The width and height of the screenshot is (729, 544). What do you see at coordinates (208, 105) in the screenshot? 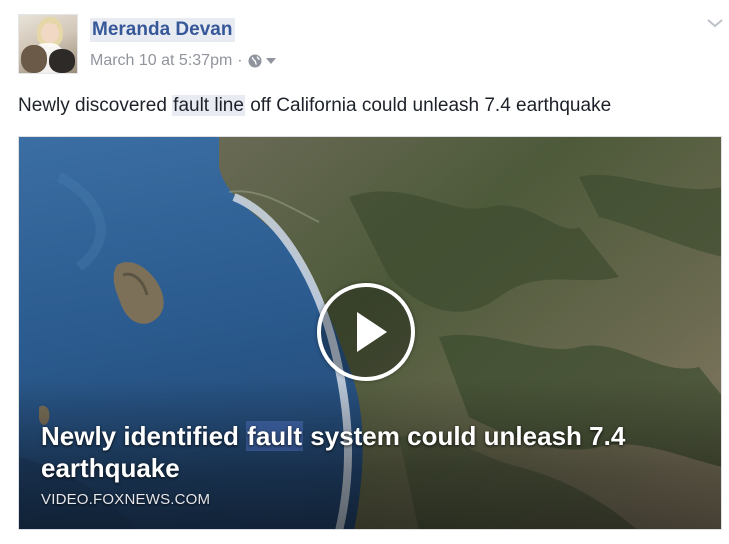
I see `post-hashtag-link: fault line` at bounding box center [208, 105].